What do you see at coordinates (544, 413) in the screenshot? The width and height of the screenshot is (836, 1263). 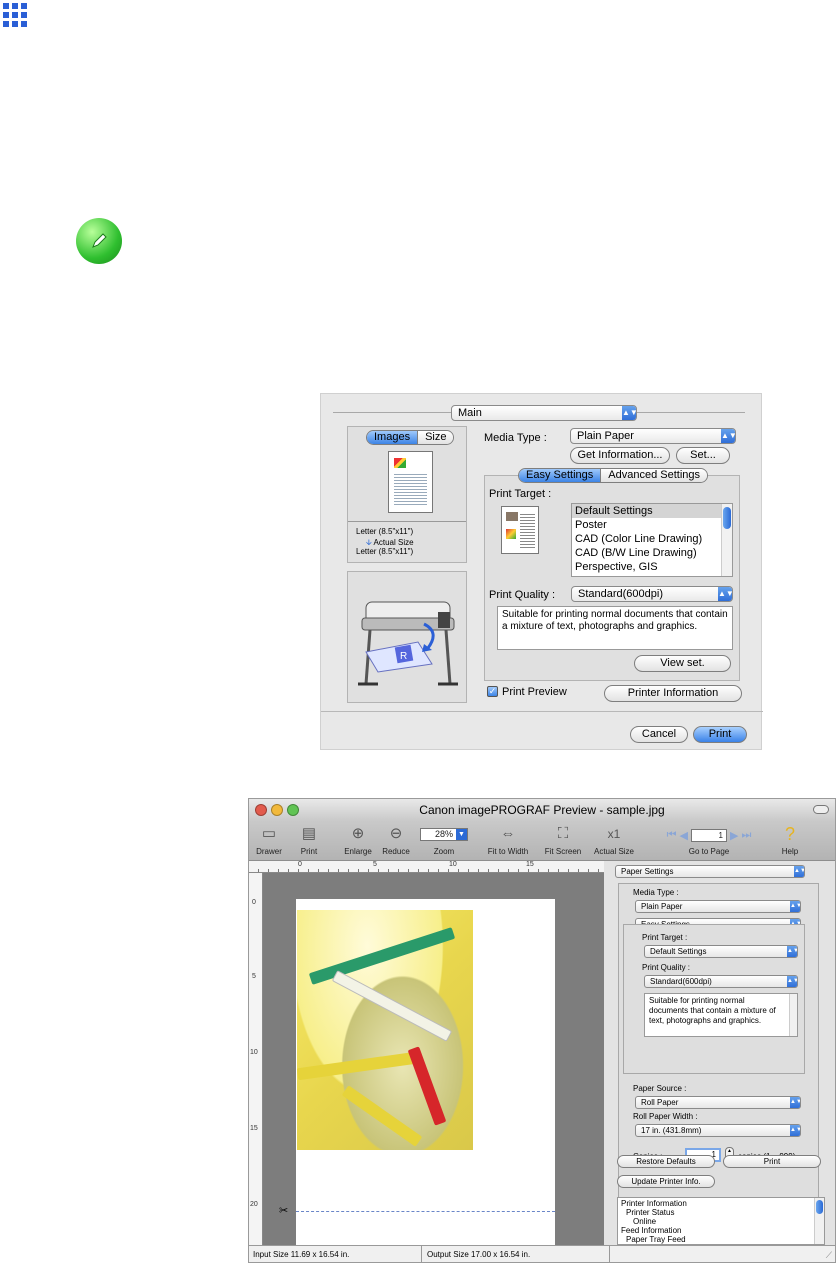 I see `panel-select: Main ▲▼` at bounding box center [544, 413].